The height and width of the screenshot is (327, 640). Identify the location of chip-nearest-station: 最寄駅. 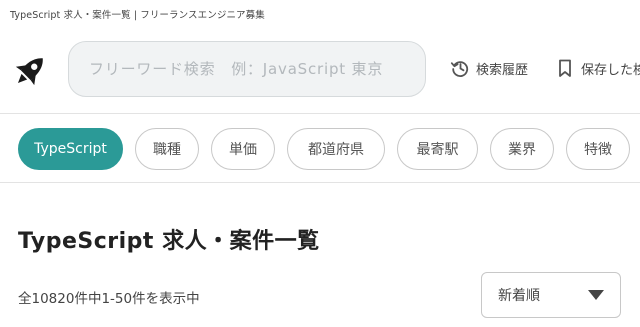
(437, 149).